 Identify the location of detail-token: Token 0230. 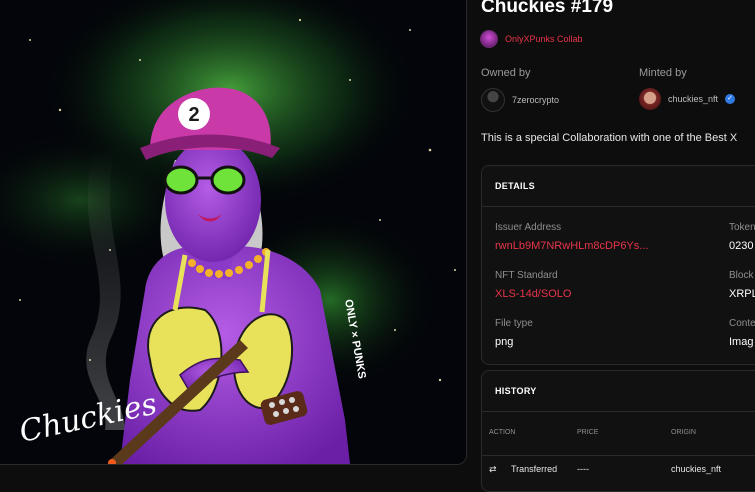
(742, 237).